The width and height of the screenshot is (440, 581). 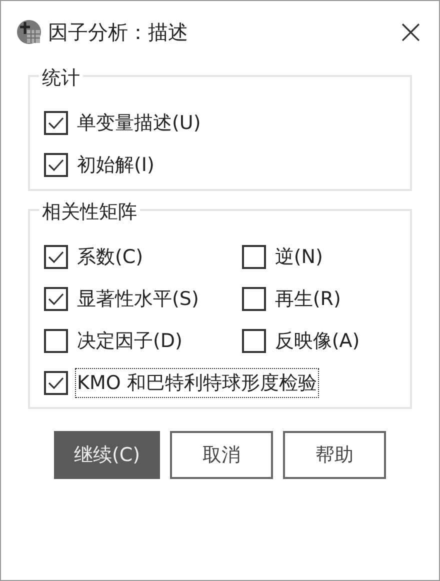 What do you see at coordinates (308, 299) in the screenshot?
I see `checkbox-label: 再生(R)` at bounding box center [308, 299].